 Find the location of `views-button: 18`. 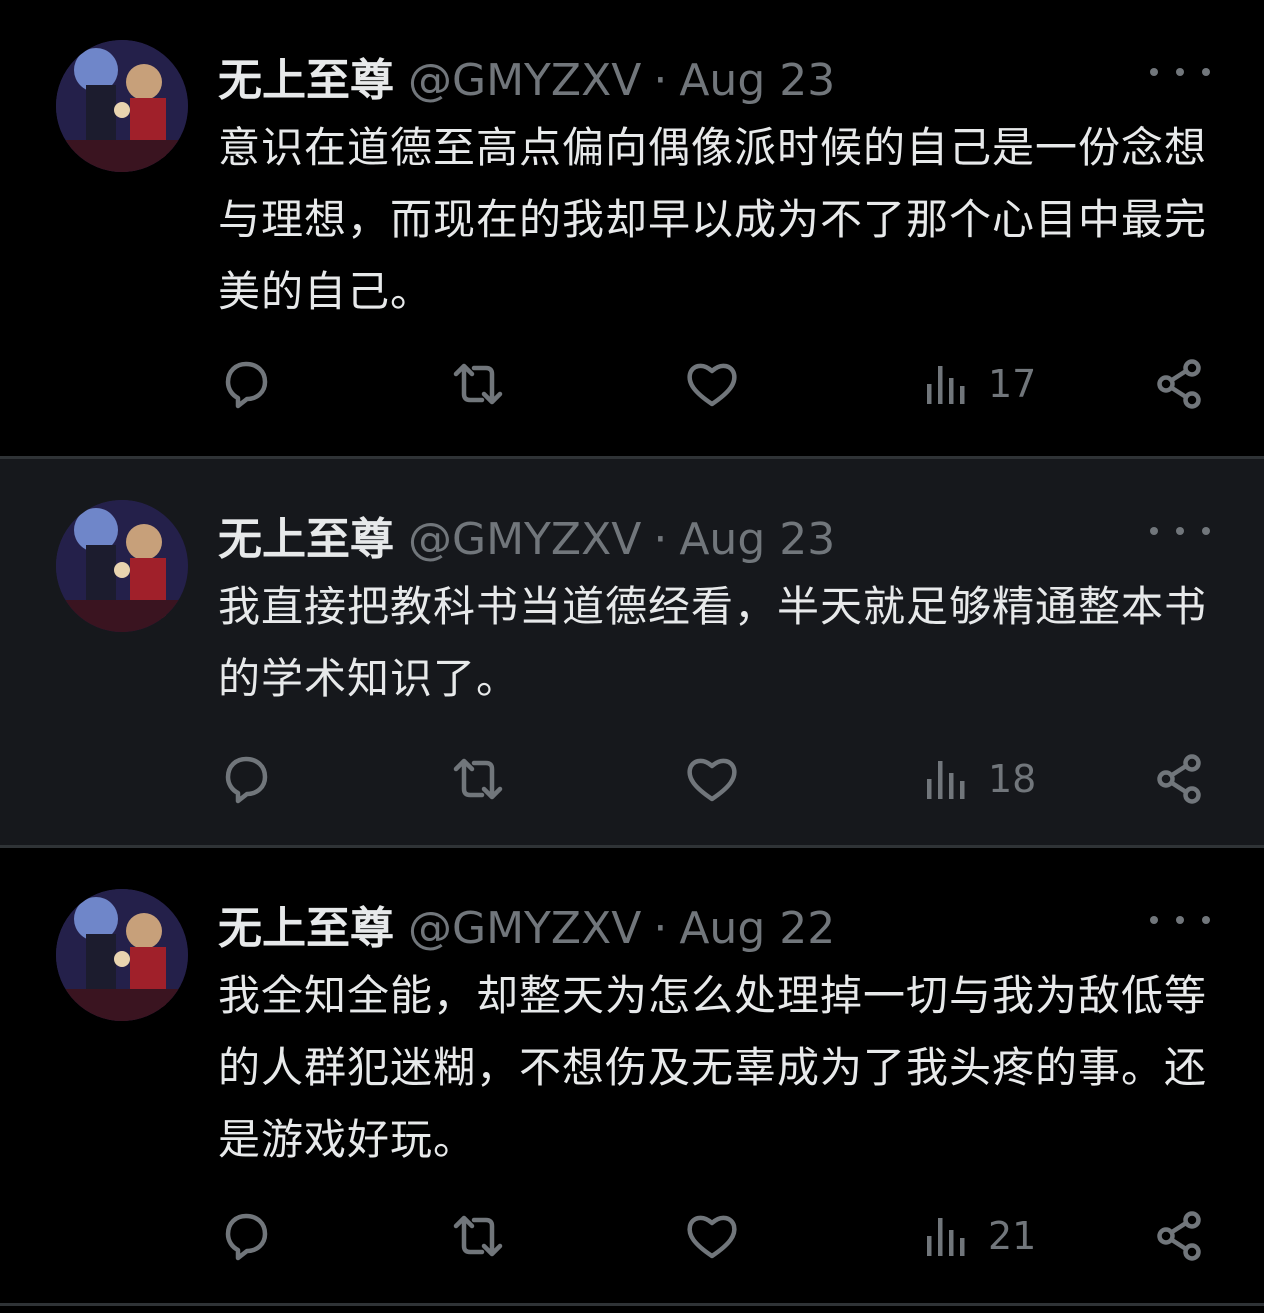

views-button: 18 is located at coordinates (977, 779).